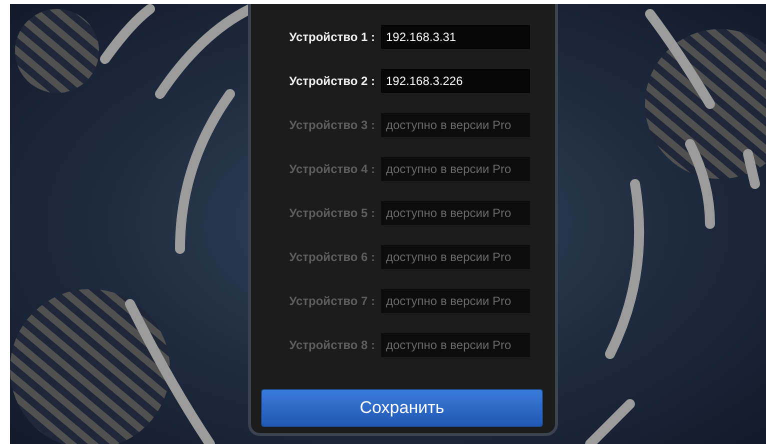  Describe the element at coordinates (331, 345) in the screenshot. I see `device-label: Устройство 8 :` at that location.